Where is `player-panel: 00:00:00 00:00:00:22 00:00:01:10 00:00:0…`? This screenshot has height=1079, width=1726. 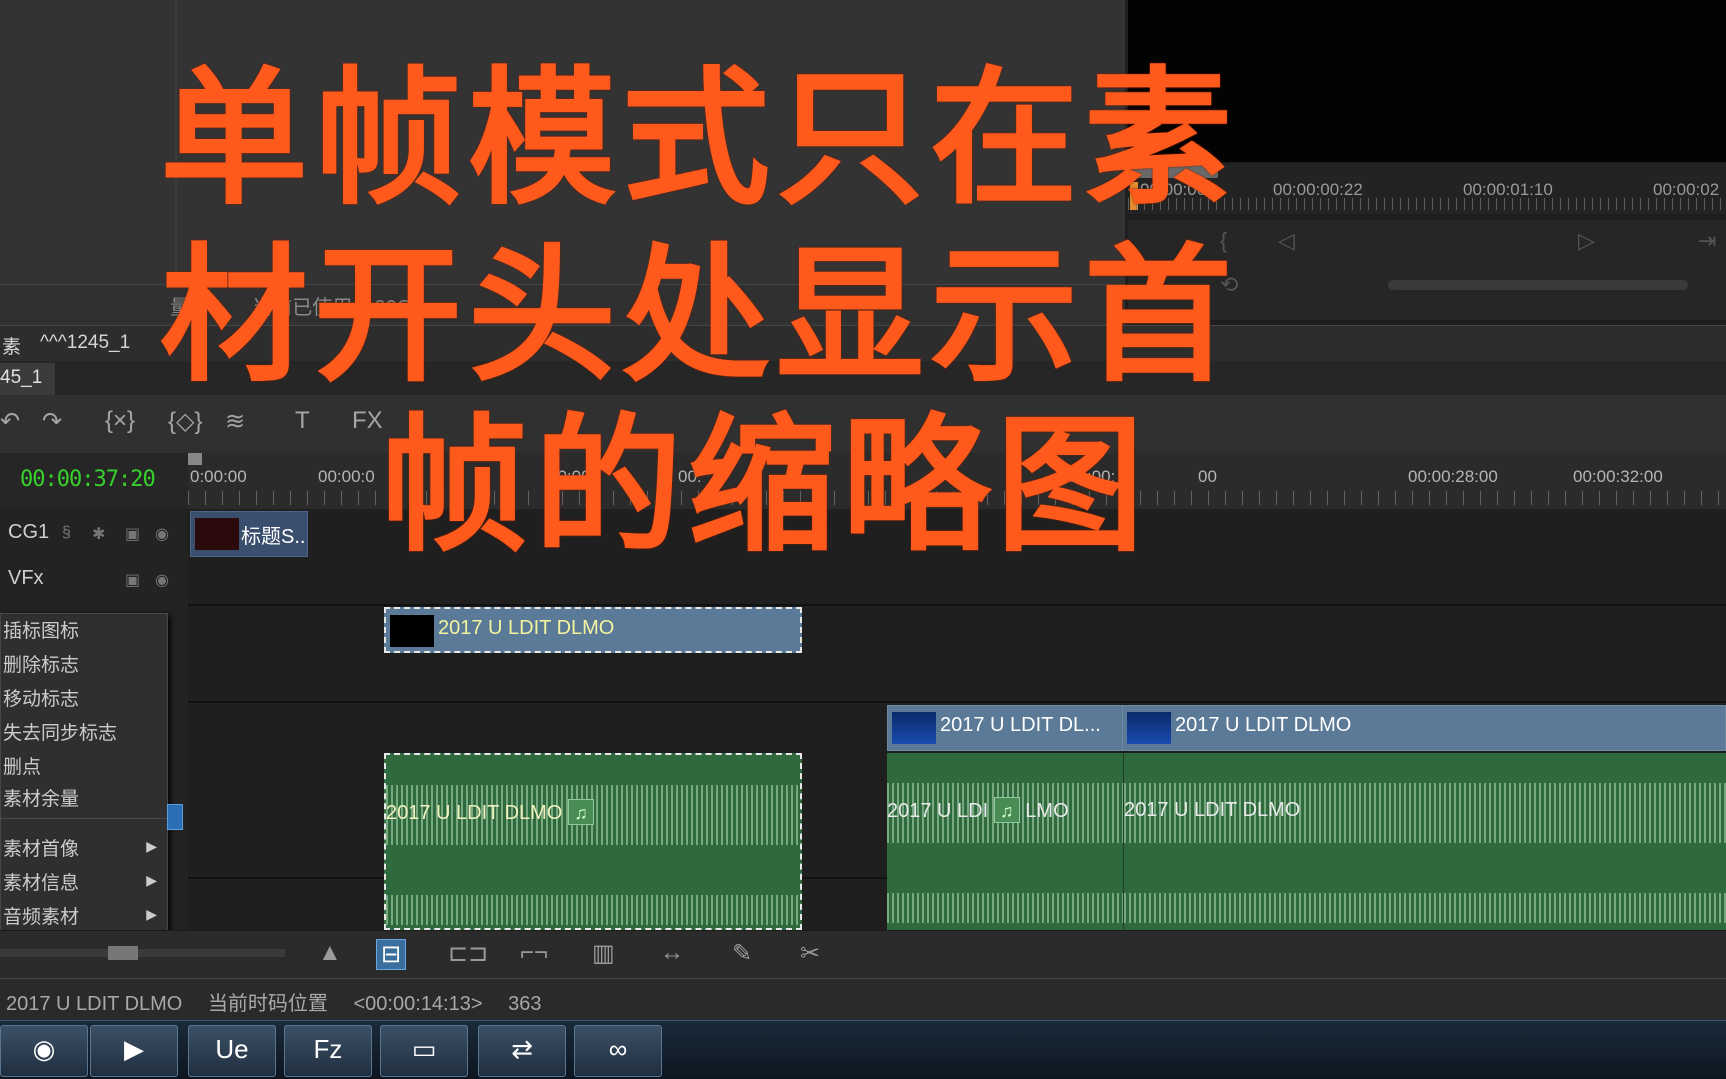 player-panel: 00:00:00 00:00:00:22 00:00:01:10 00:00:0… is located at coordinates (1425, 162).